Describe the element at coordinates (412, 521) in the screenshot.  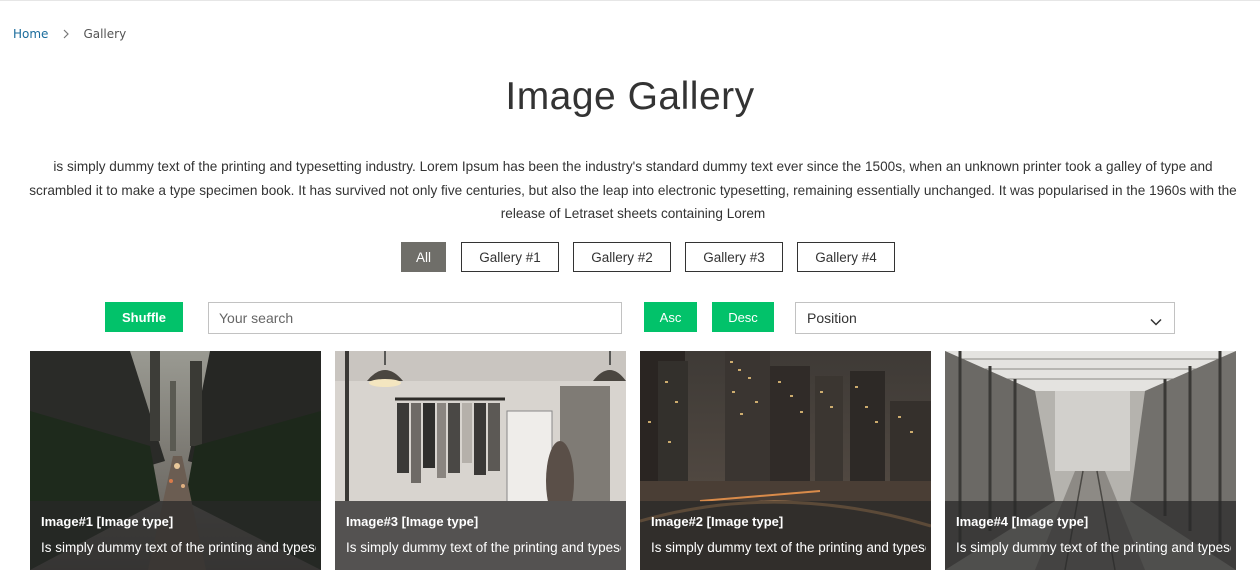
I see `card-title: Image#3 [Image type]` at that location.